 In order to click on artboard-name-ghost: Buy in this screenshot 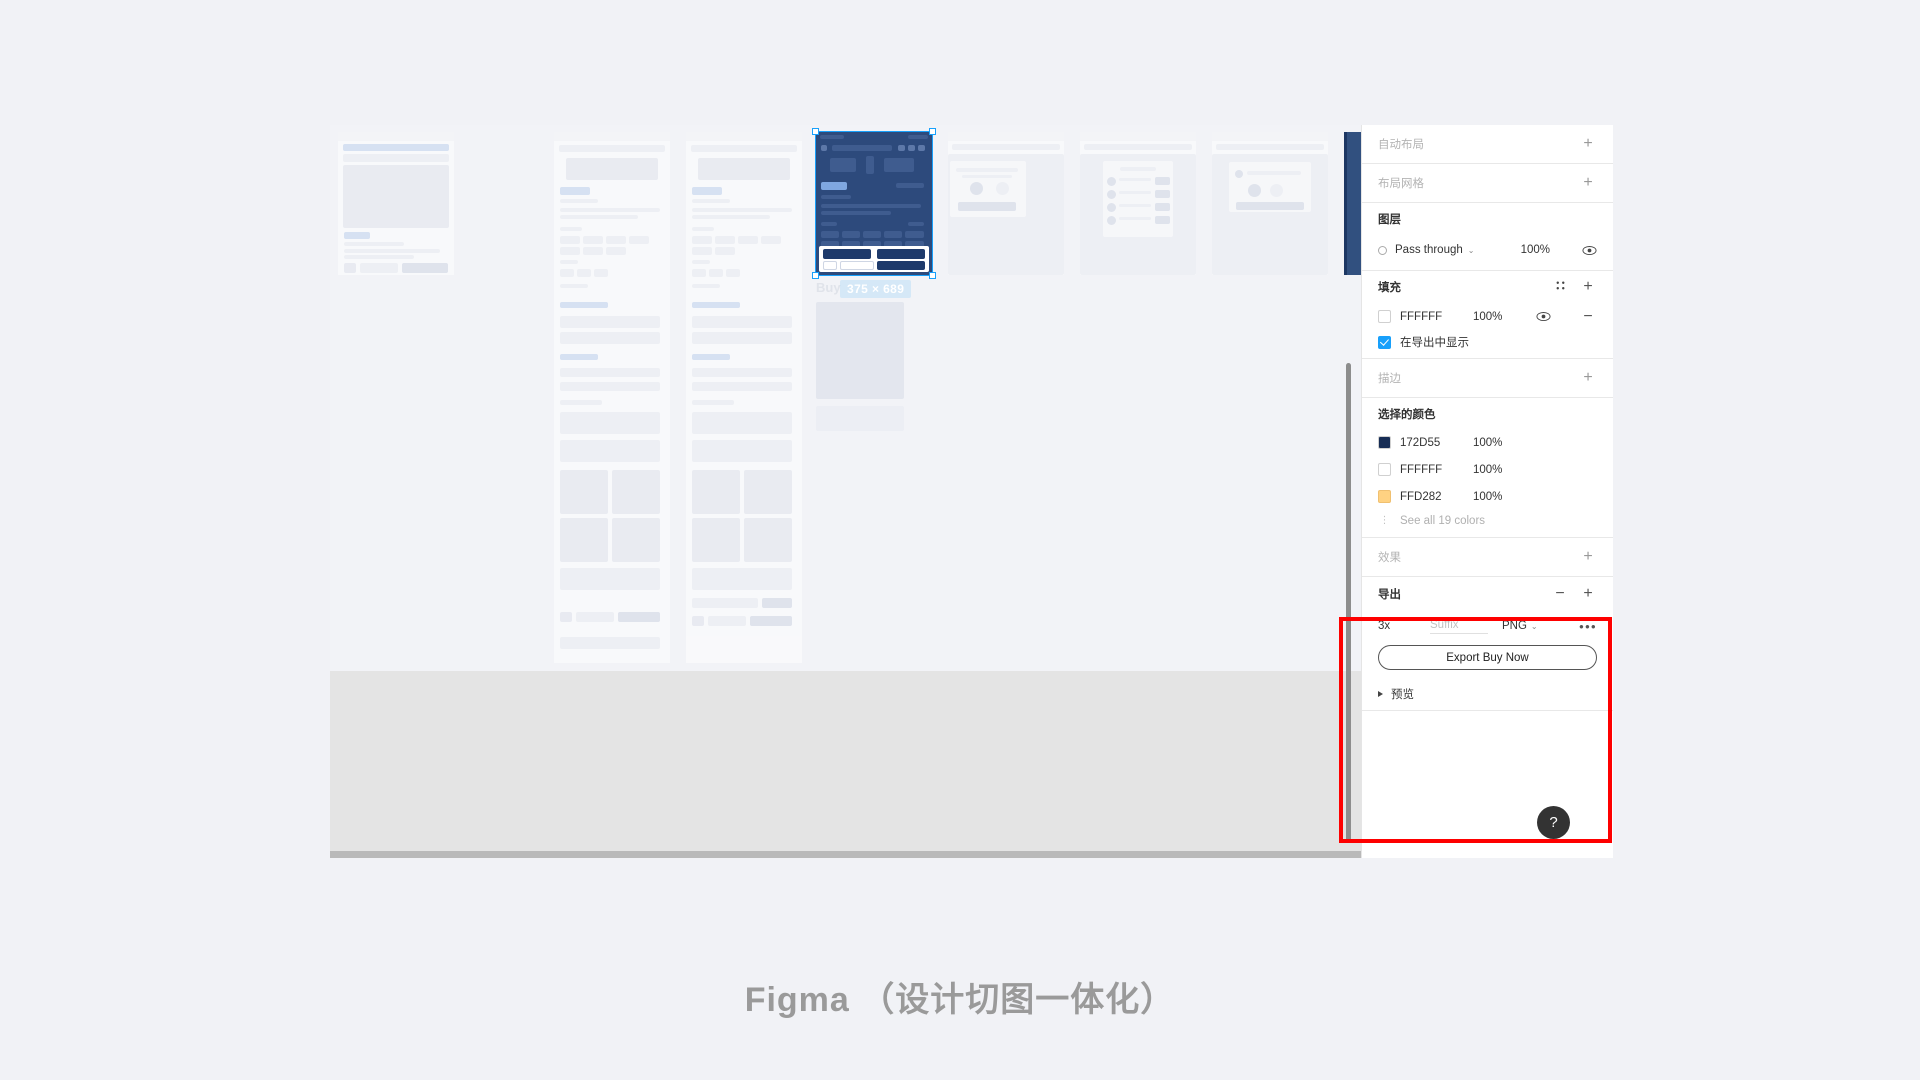, I will do `click(828, 287)`.